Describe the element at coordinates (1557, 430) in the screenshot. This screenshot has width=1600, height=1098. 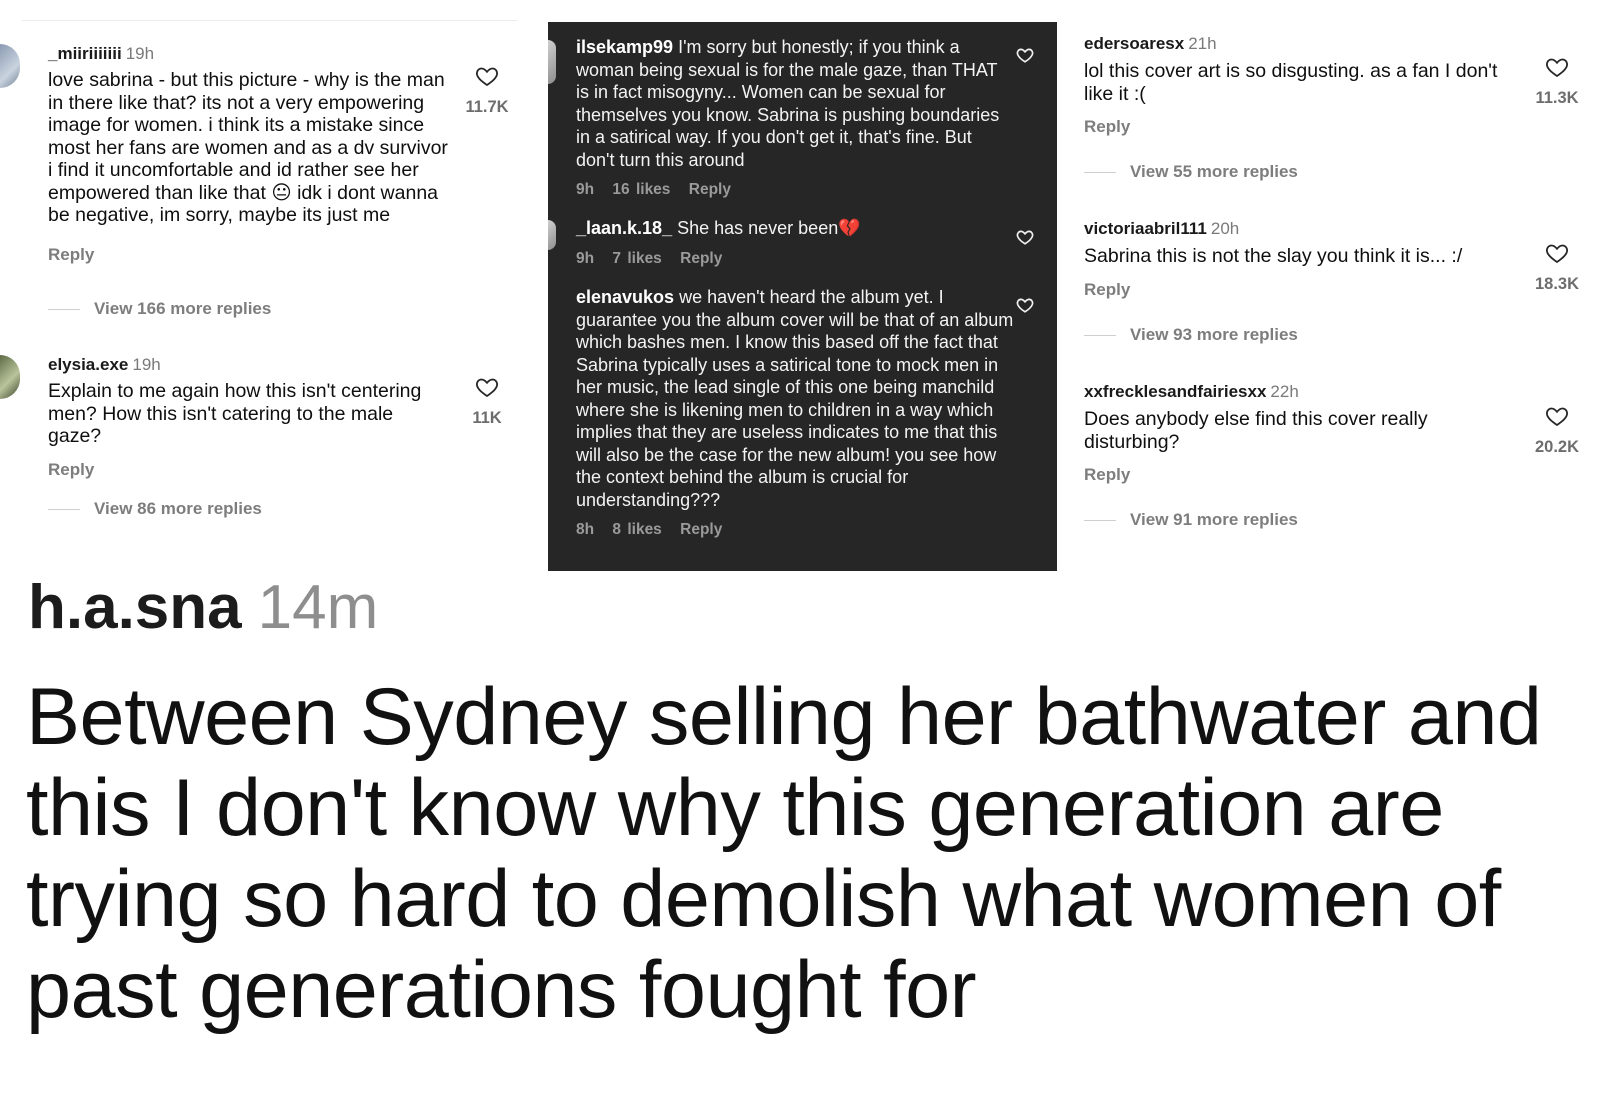
I see `like-column: 20.2K` at that location.